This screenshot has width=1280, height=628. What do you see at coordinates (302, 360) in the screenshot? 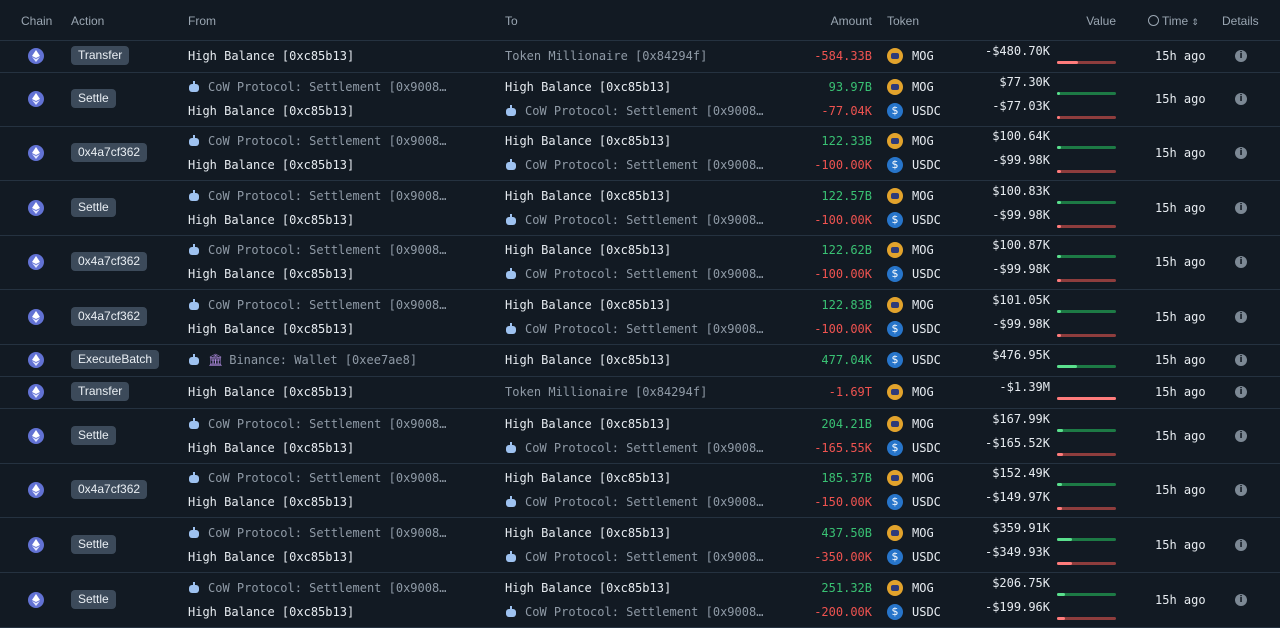
I see `from-address: 🏛 Binance: Wallet [0xee7ae8]` at bounding box center [302, 360].